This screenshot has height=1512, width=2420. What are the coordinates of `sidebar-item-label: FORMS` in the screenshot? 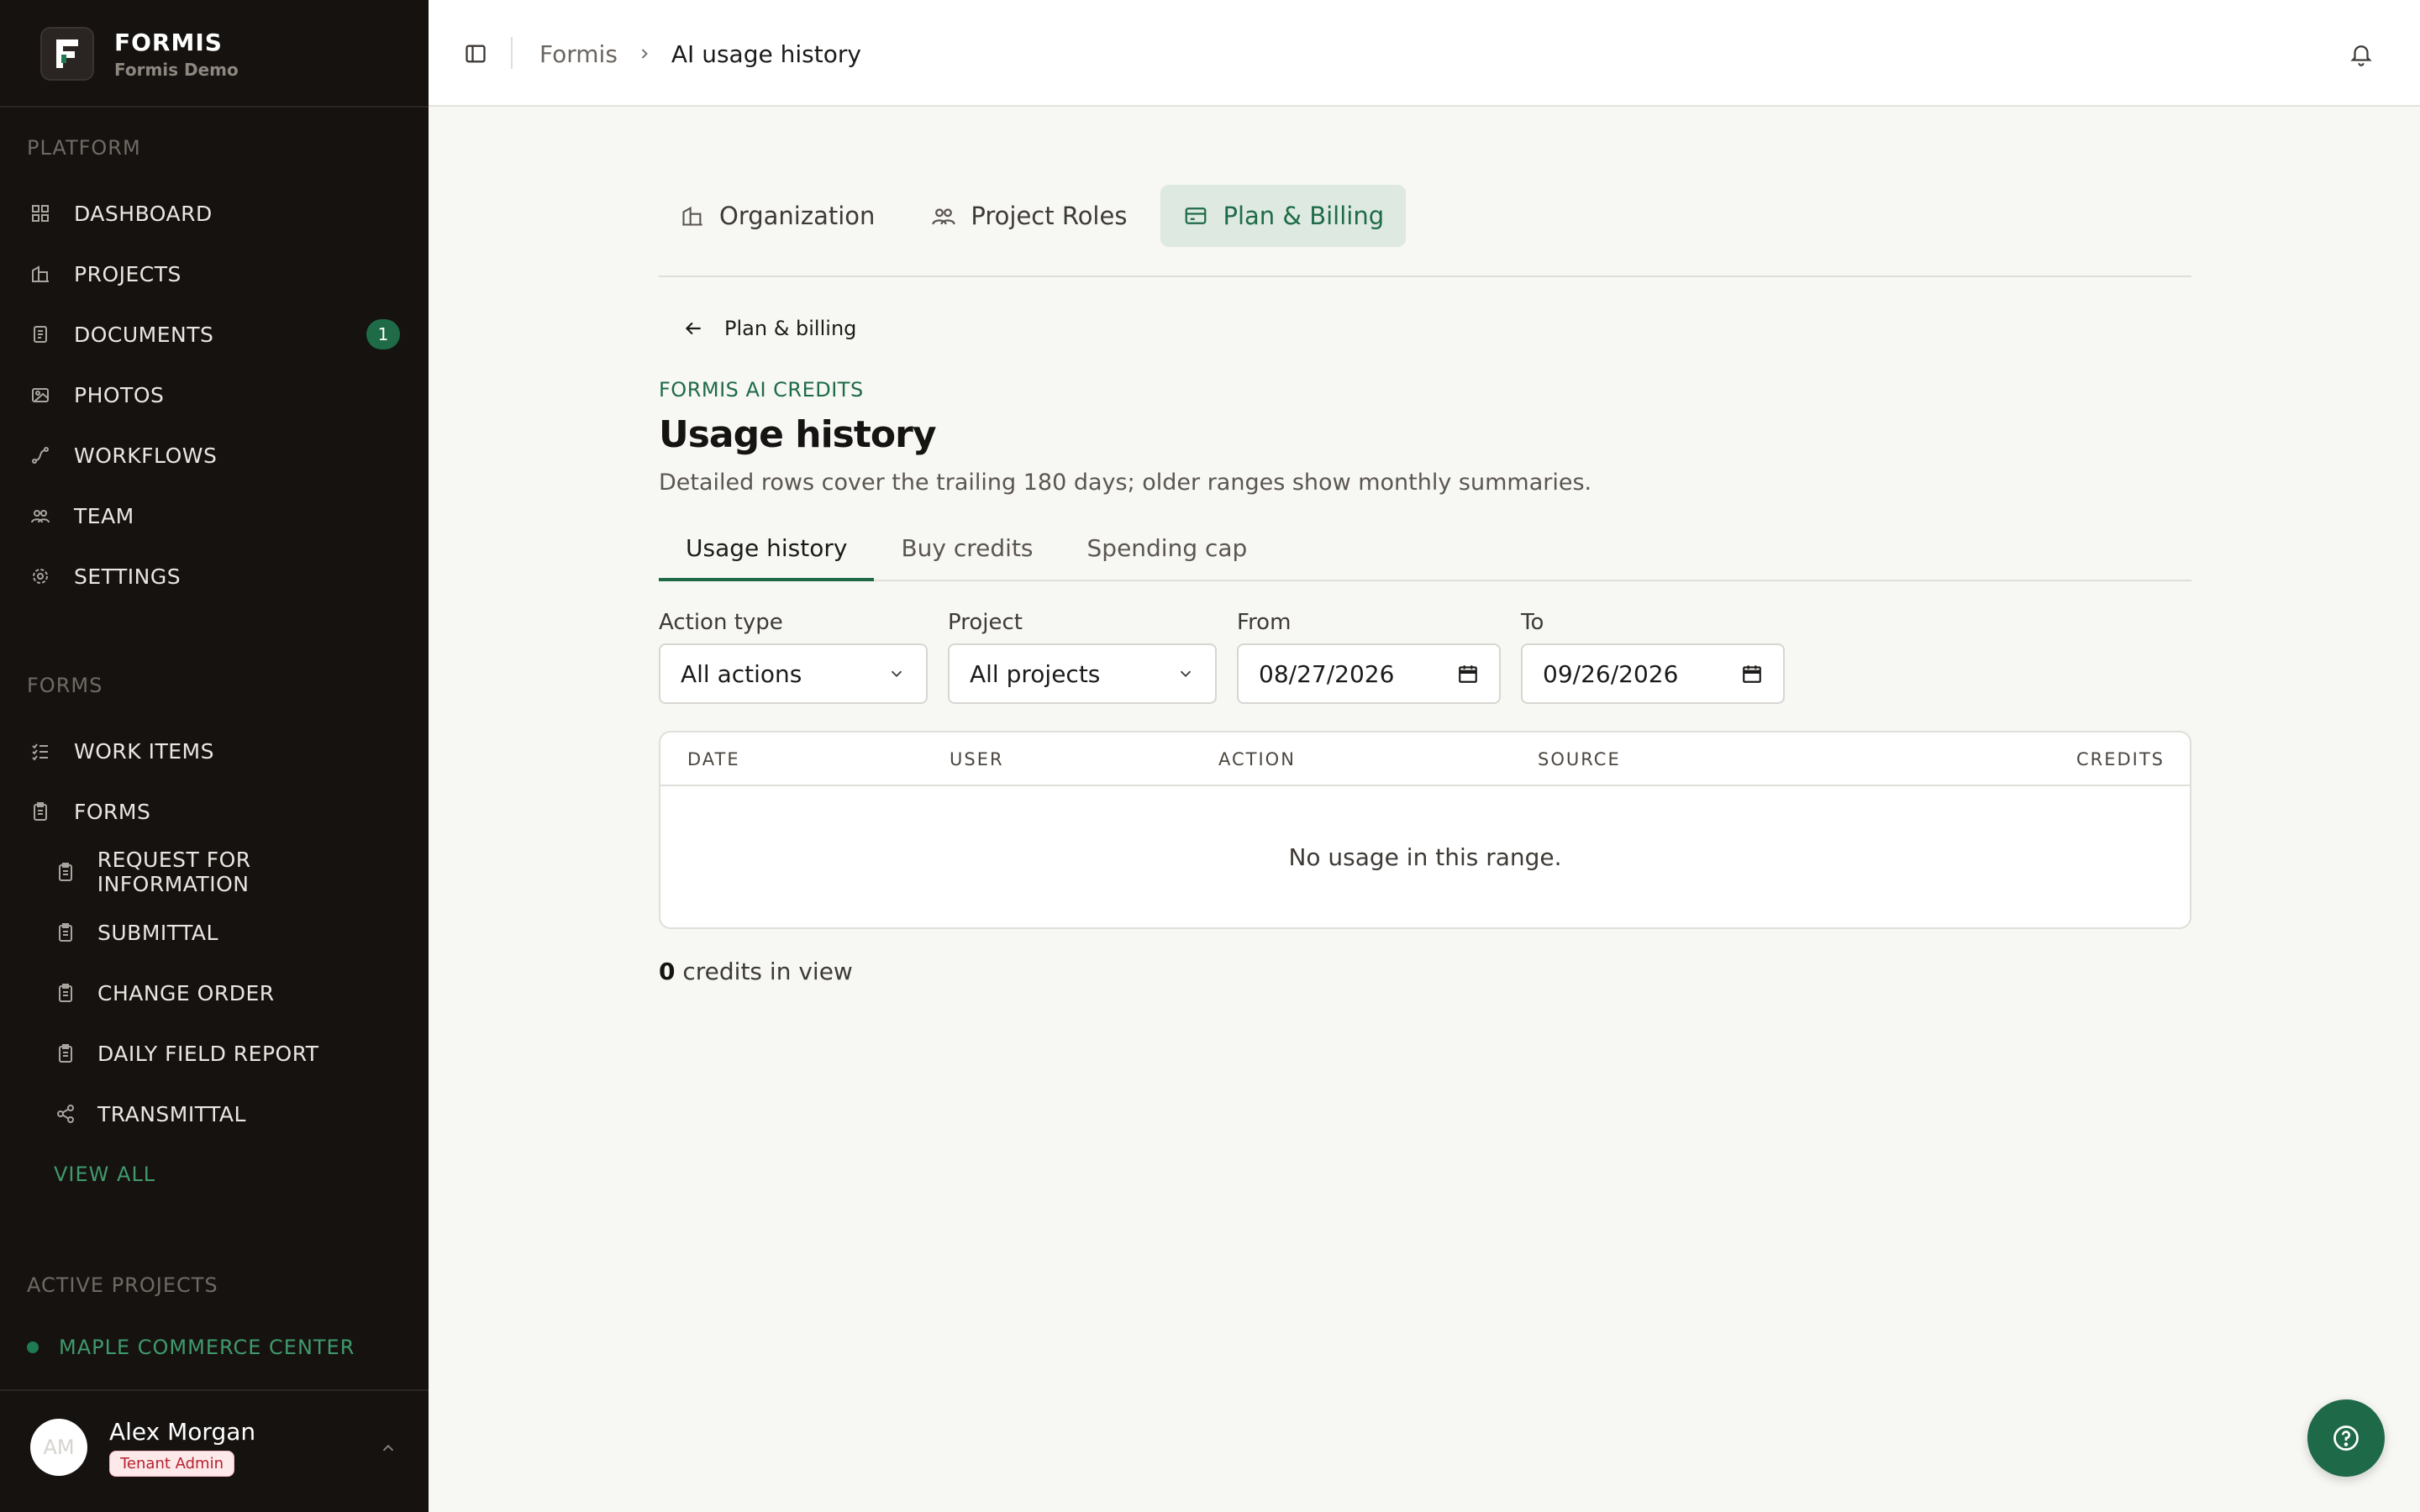 It's located at (113, 811).